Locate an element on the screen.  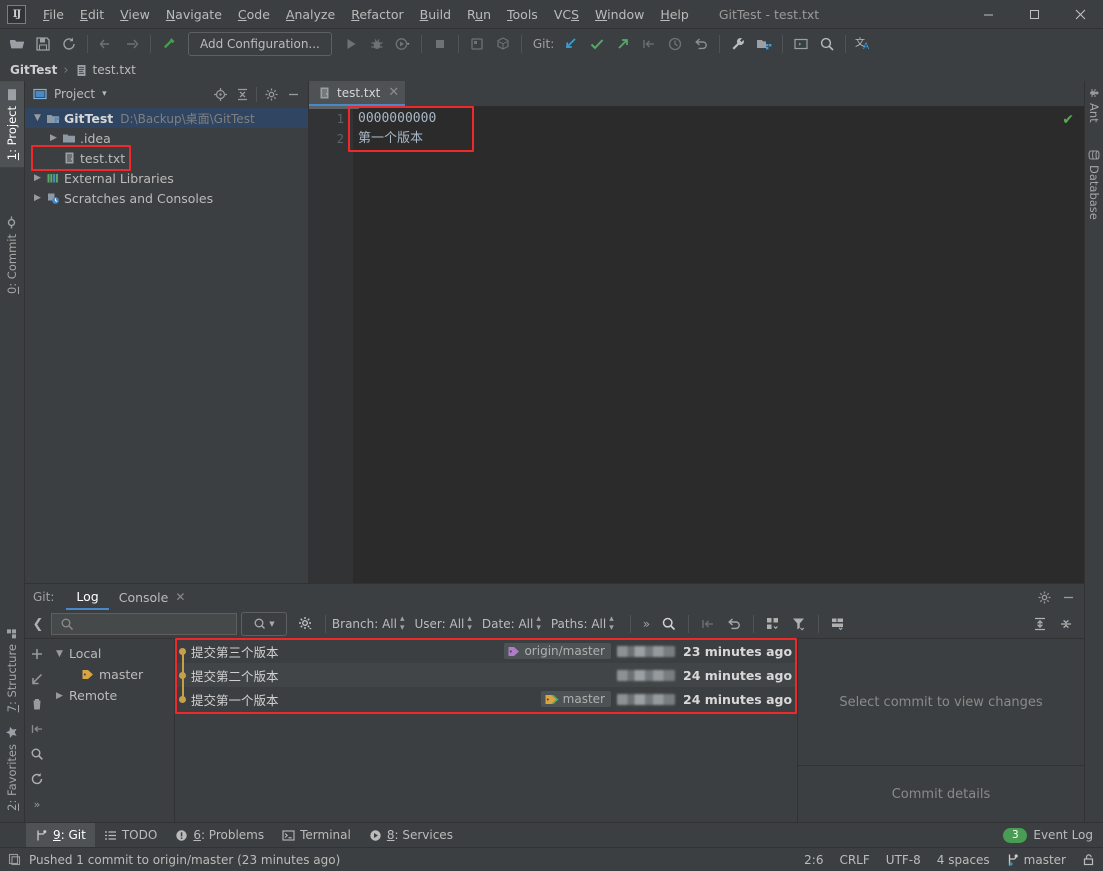
sidebar-item-commit: 0: Commit is located at coordinates (12, 255).